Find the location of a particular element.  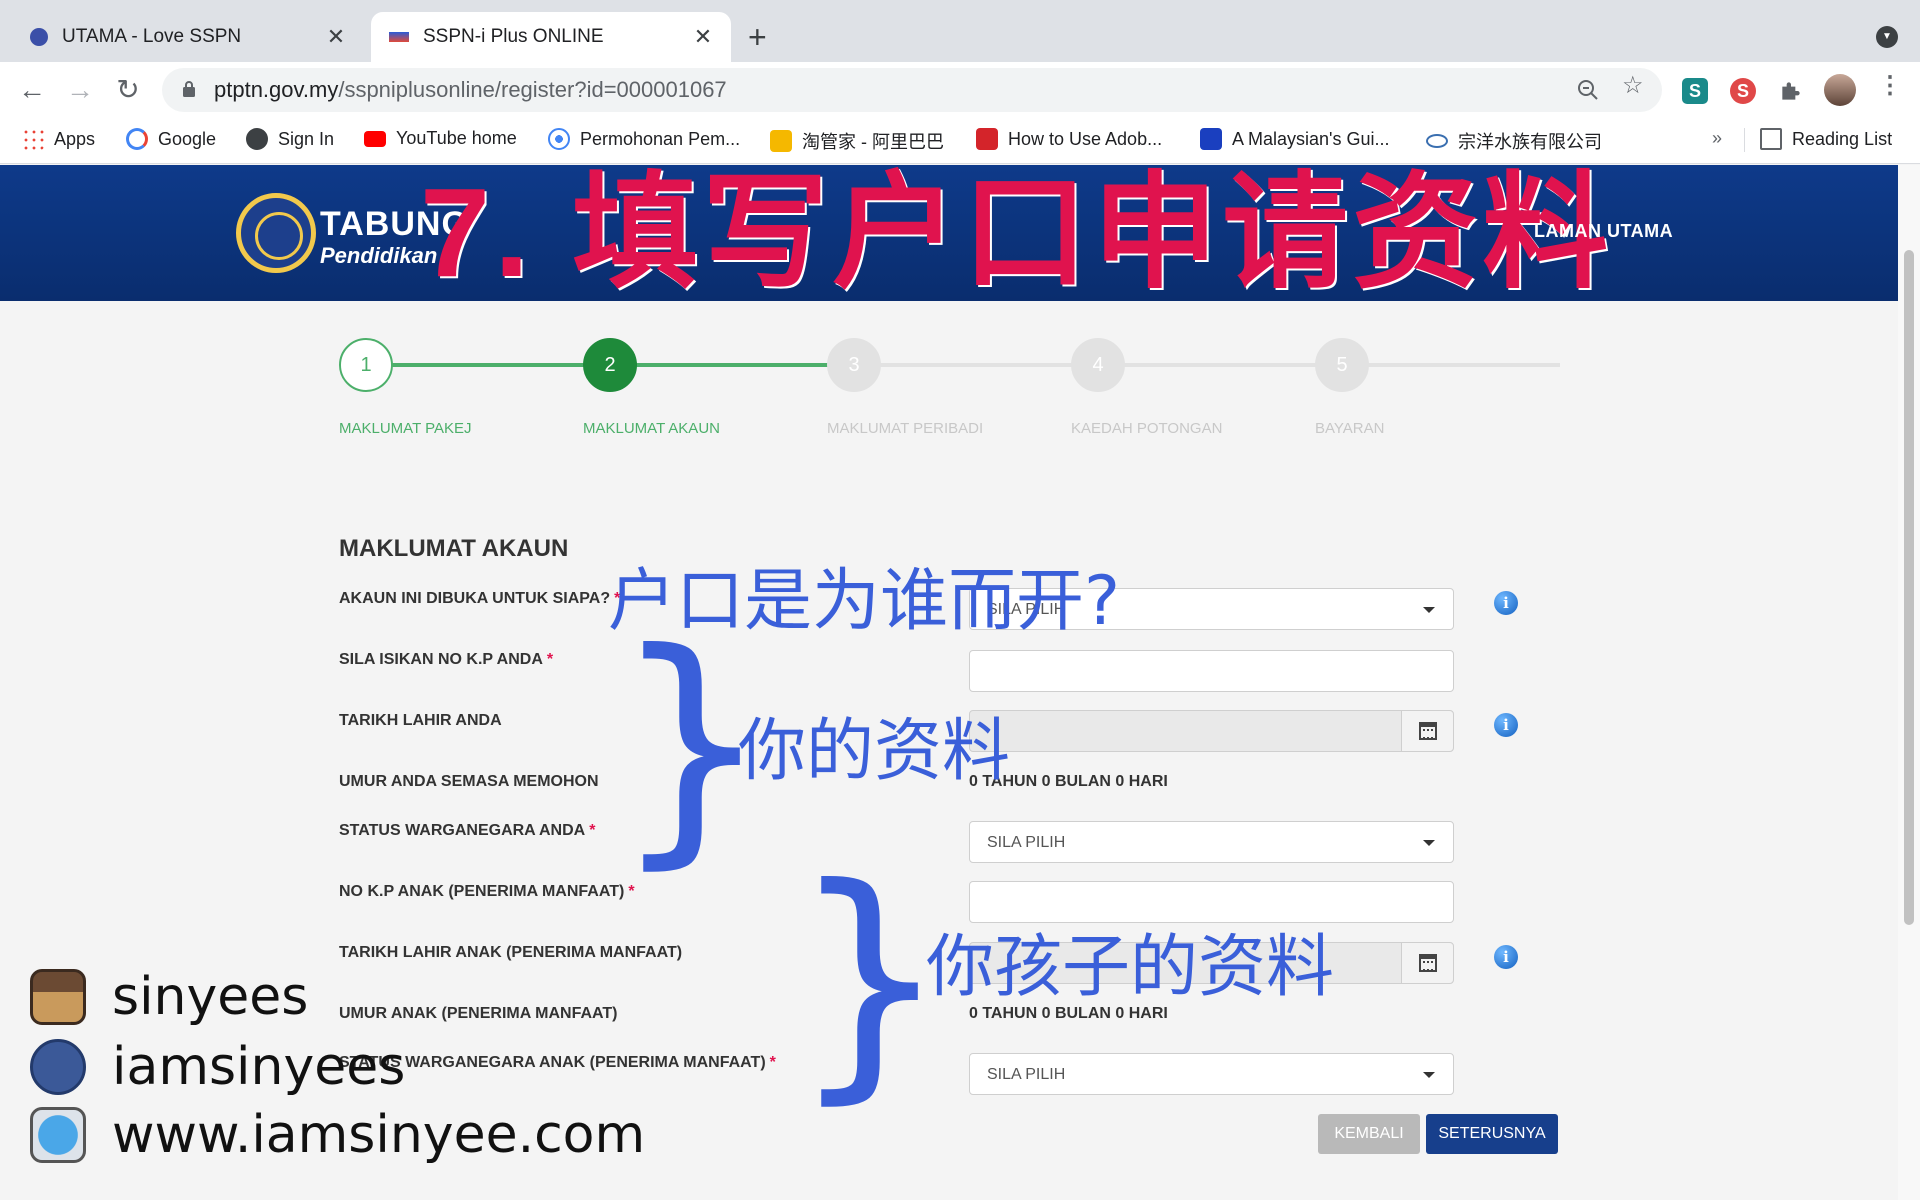

age-label: UMUR ANDA SEMASA MEMOHON is located at coordinates (469, 781).